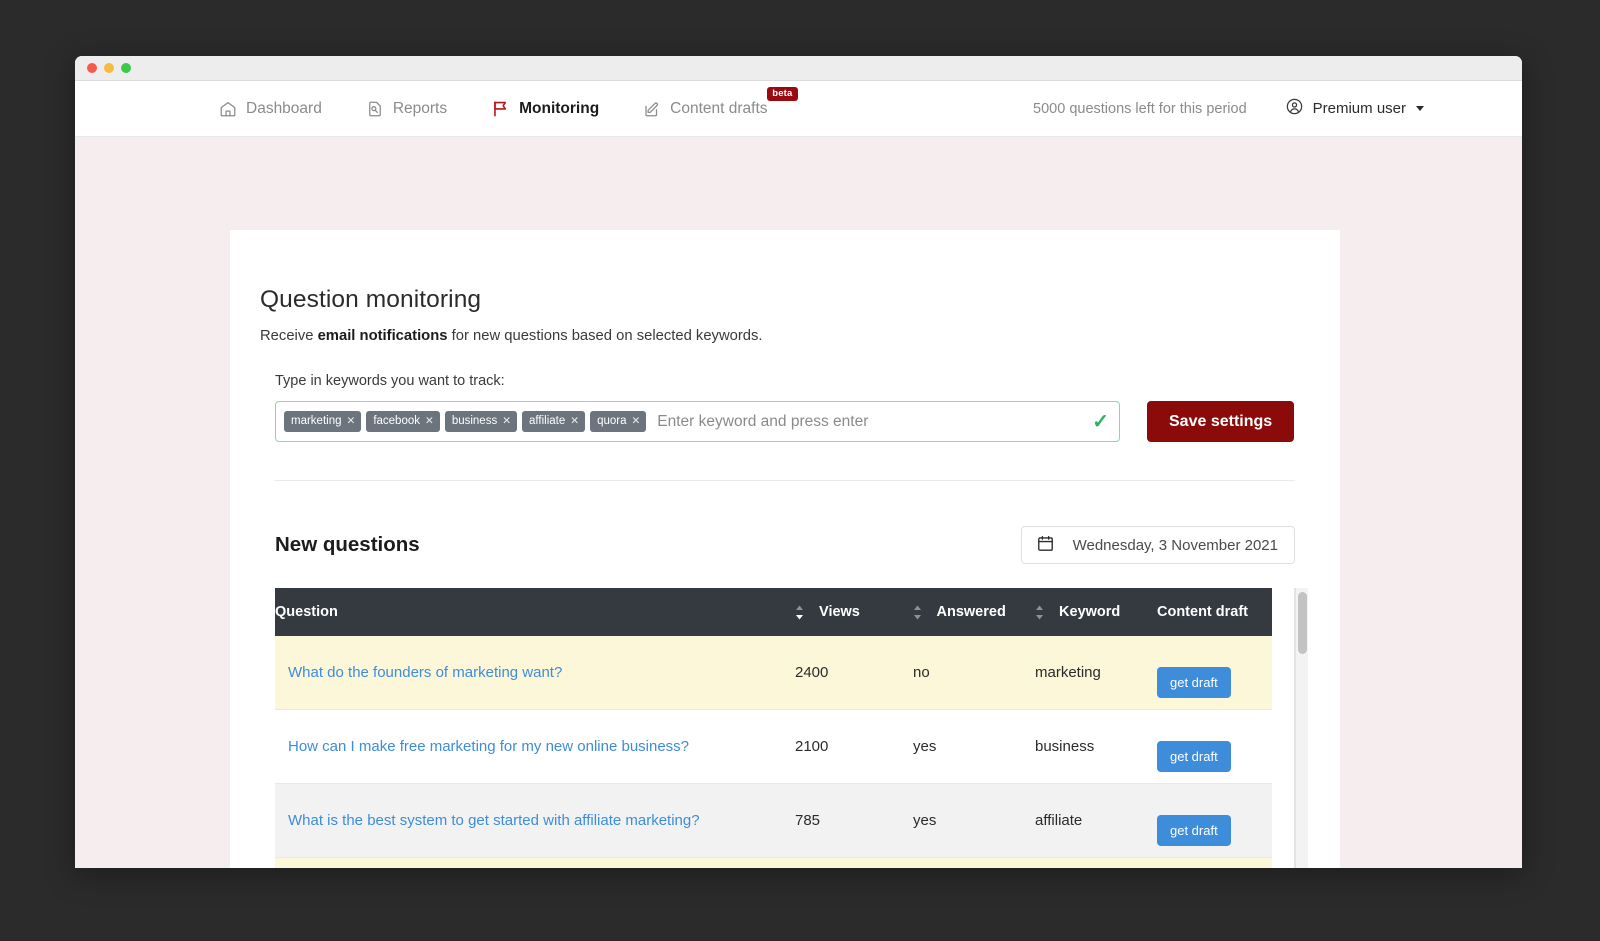 The image size is (1600, 941). What do you see at coordinates (803, 612) in the screenshot?
I see `sort-icon-views` at bounding box center [803, 612].